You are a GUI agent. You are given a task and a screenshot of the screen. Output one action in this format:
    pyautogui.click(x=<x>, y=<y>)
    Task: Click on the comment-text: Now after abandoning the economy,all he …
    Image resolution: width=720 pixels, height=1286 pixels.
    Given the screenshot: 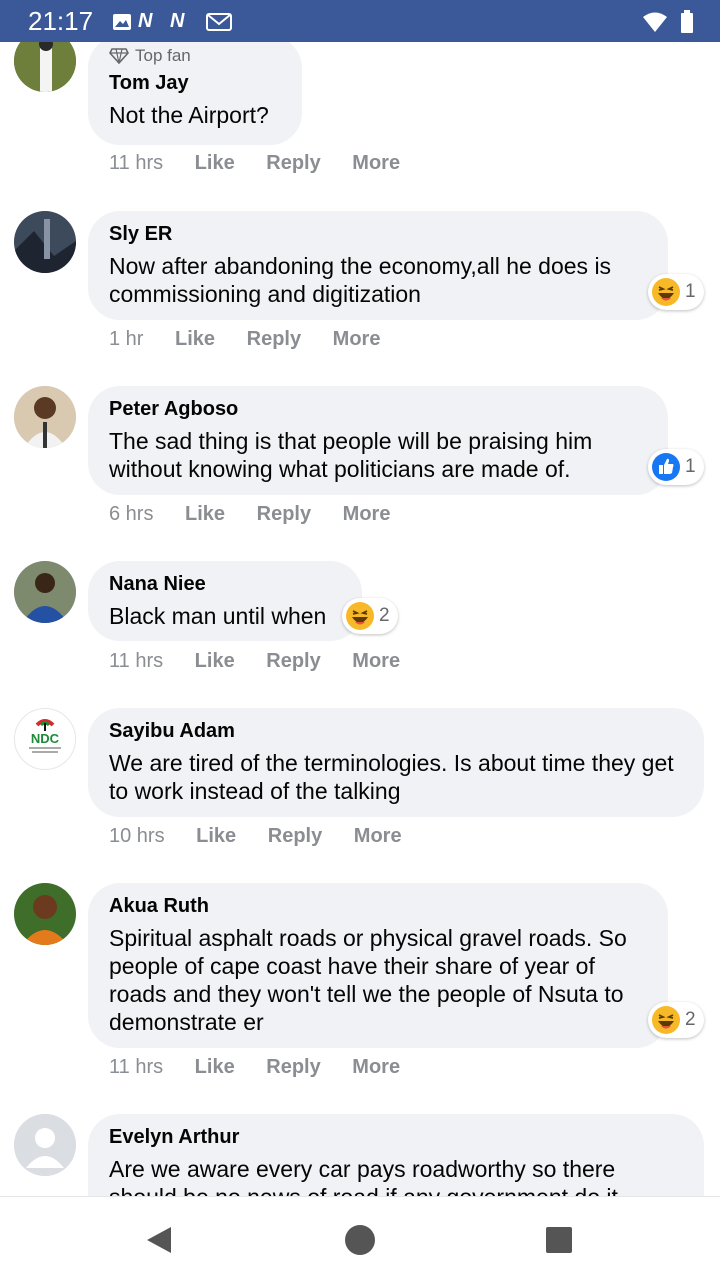 What is the action you would take?
    pyautogui.click(x=360, y=280)
    